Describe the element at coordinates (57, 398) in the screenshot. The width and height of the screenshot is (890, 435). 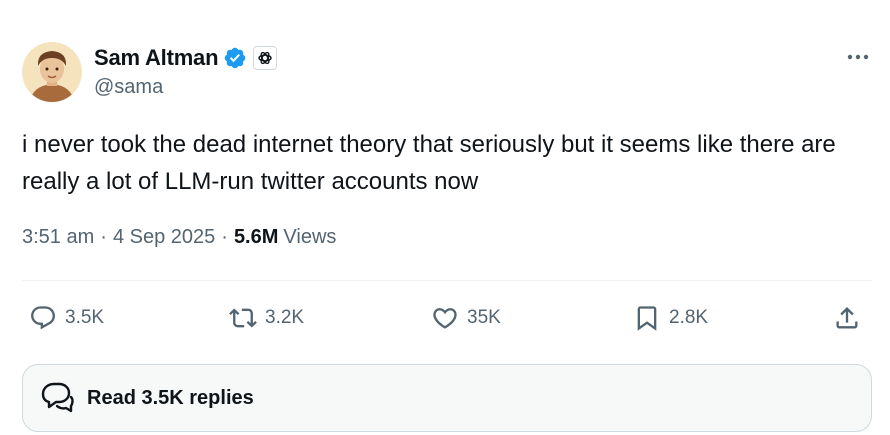
I see `conversation-bubbles-icon` at that location.